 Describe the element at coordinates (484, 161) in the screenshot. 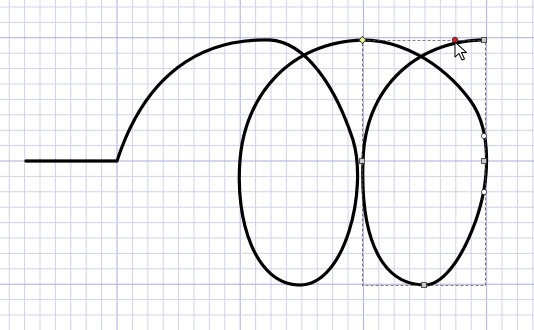

I see `path-node-middle-right` at that location.